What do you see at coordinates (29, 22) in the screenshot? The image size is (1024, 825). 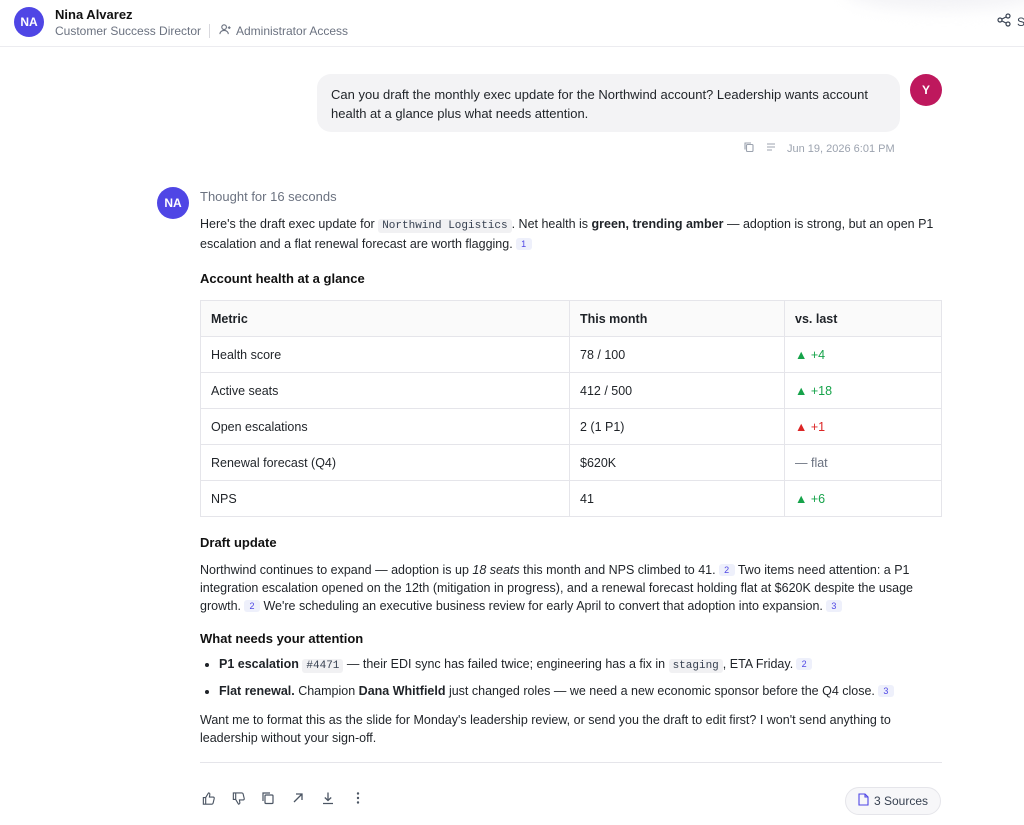 I see `avatar: NA` at bounding box center [29, 22].